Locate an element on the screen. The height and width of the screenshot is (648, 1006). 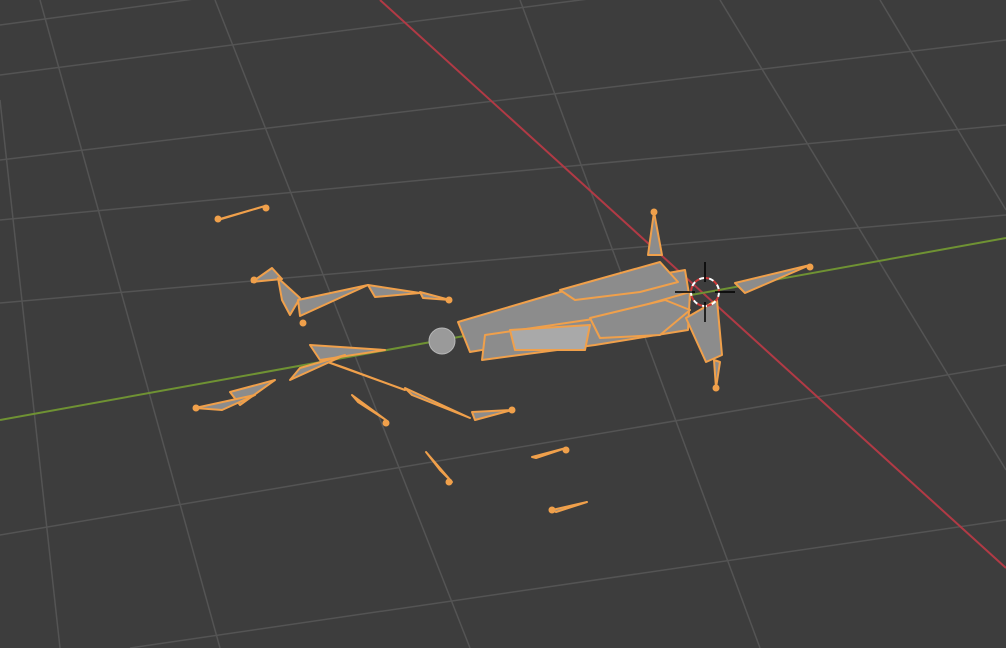
root-bone-sphere is located at coordinates (442, 341).